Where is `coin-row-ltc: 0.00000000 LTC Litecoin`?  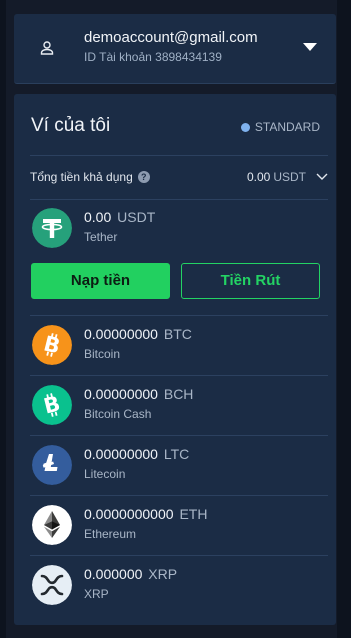 coin-row-ltc: 0.00000000 LTC Litecoin is located at coordinates (179, 465).